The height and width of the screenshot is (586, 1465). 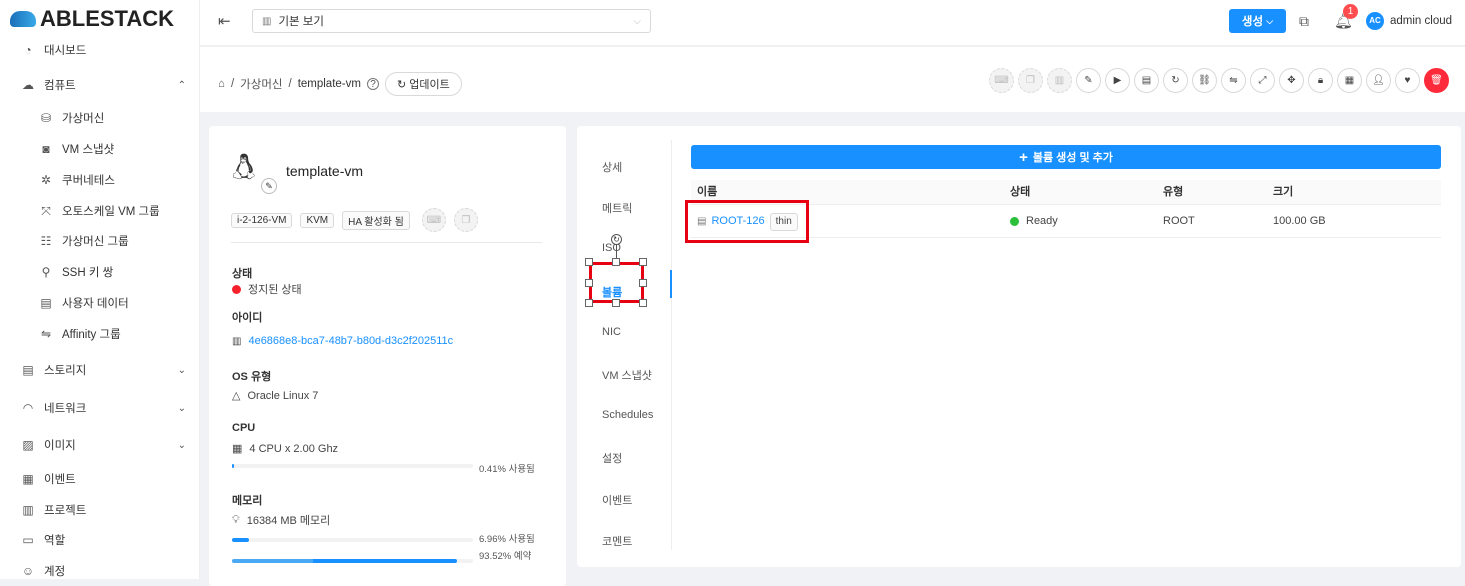 I want to click on heart-icon: ♥, so click(x=1407, y=80).